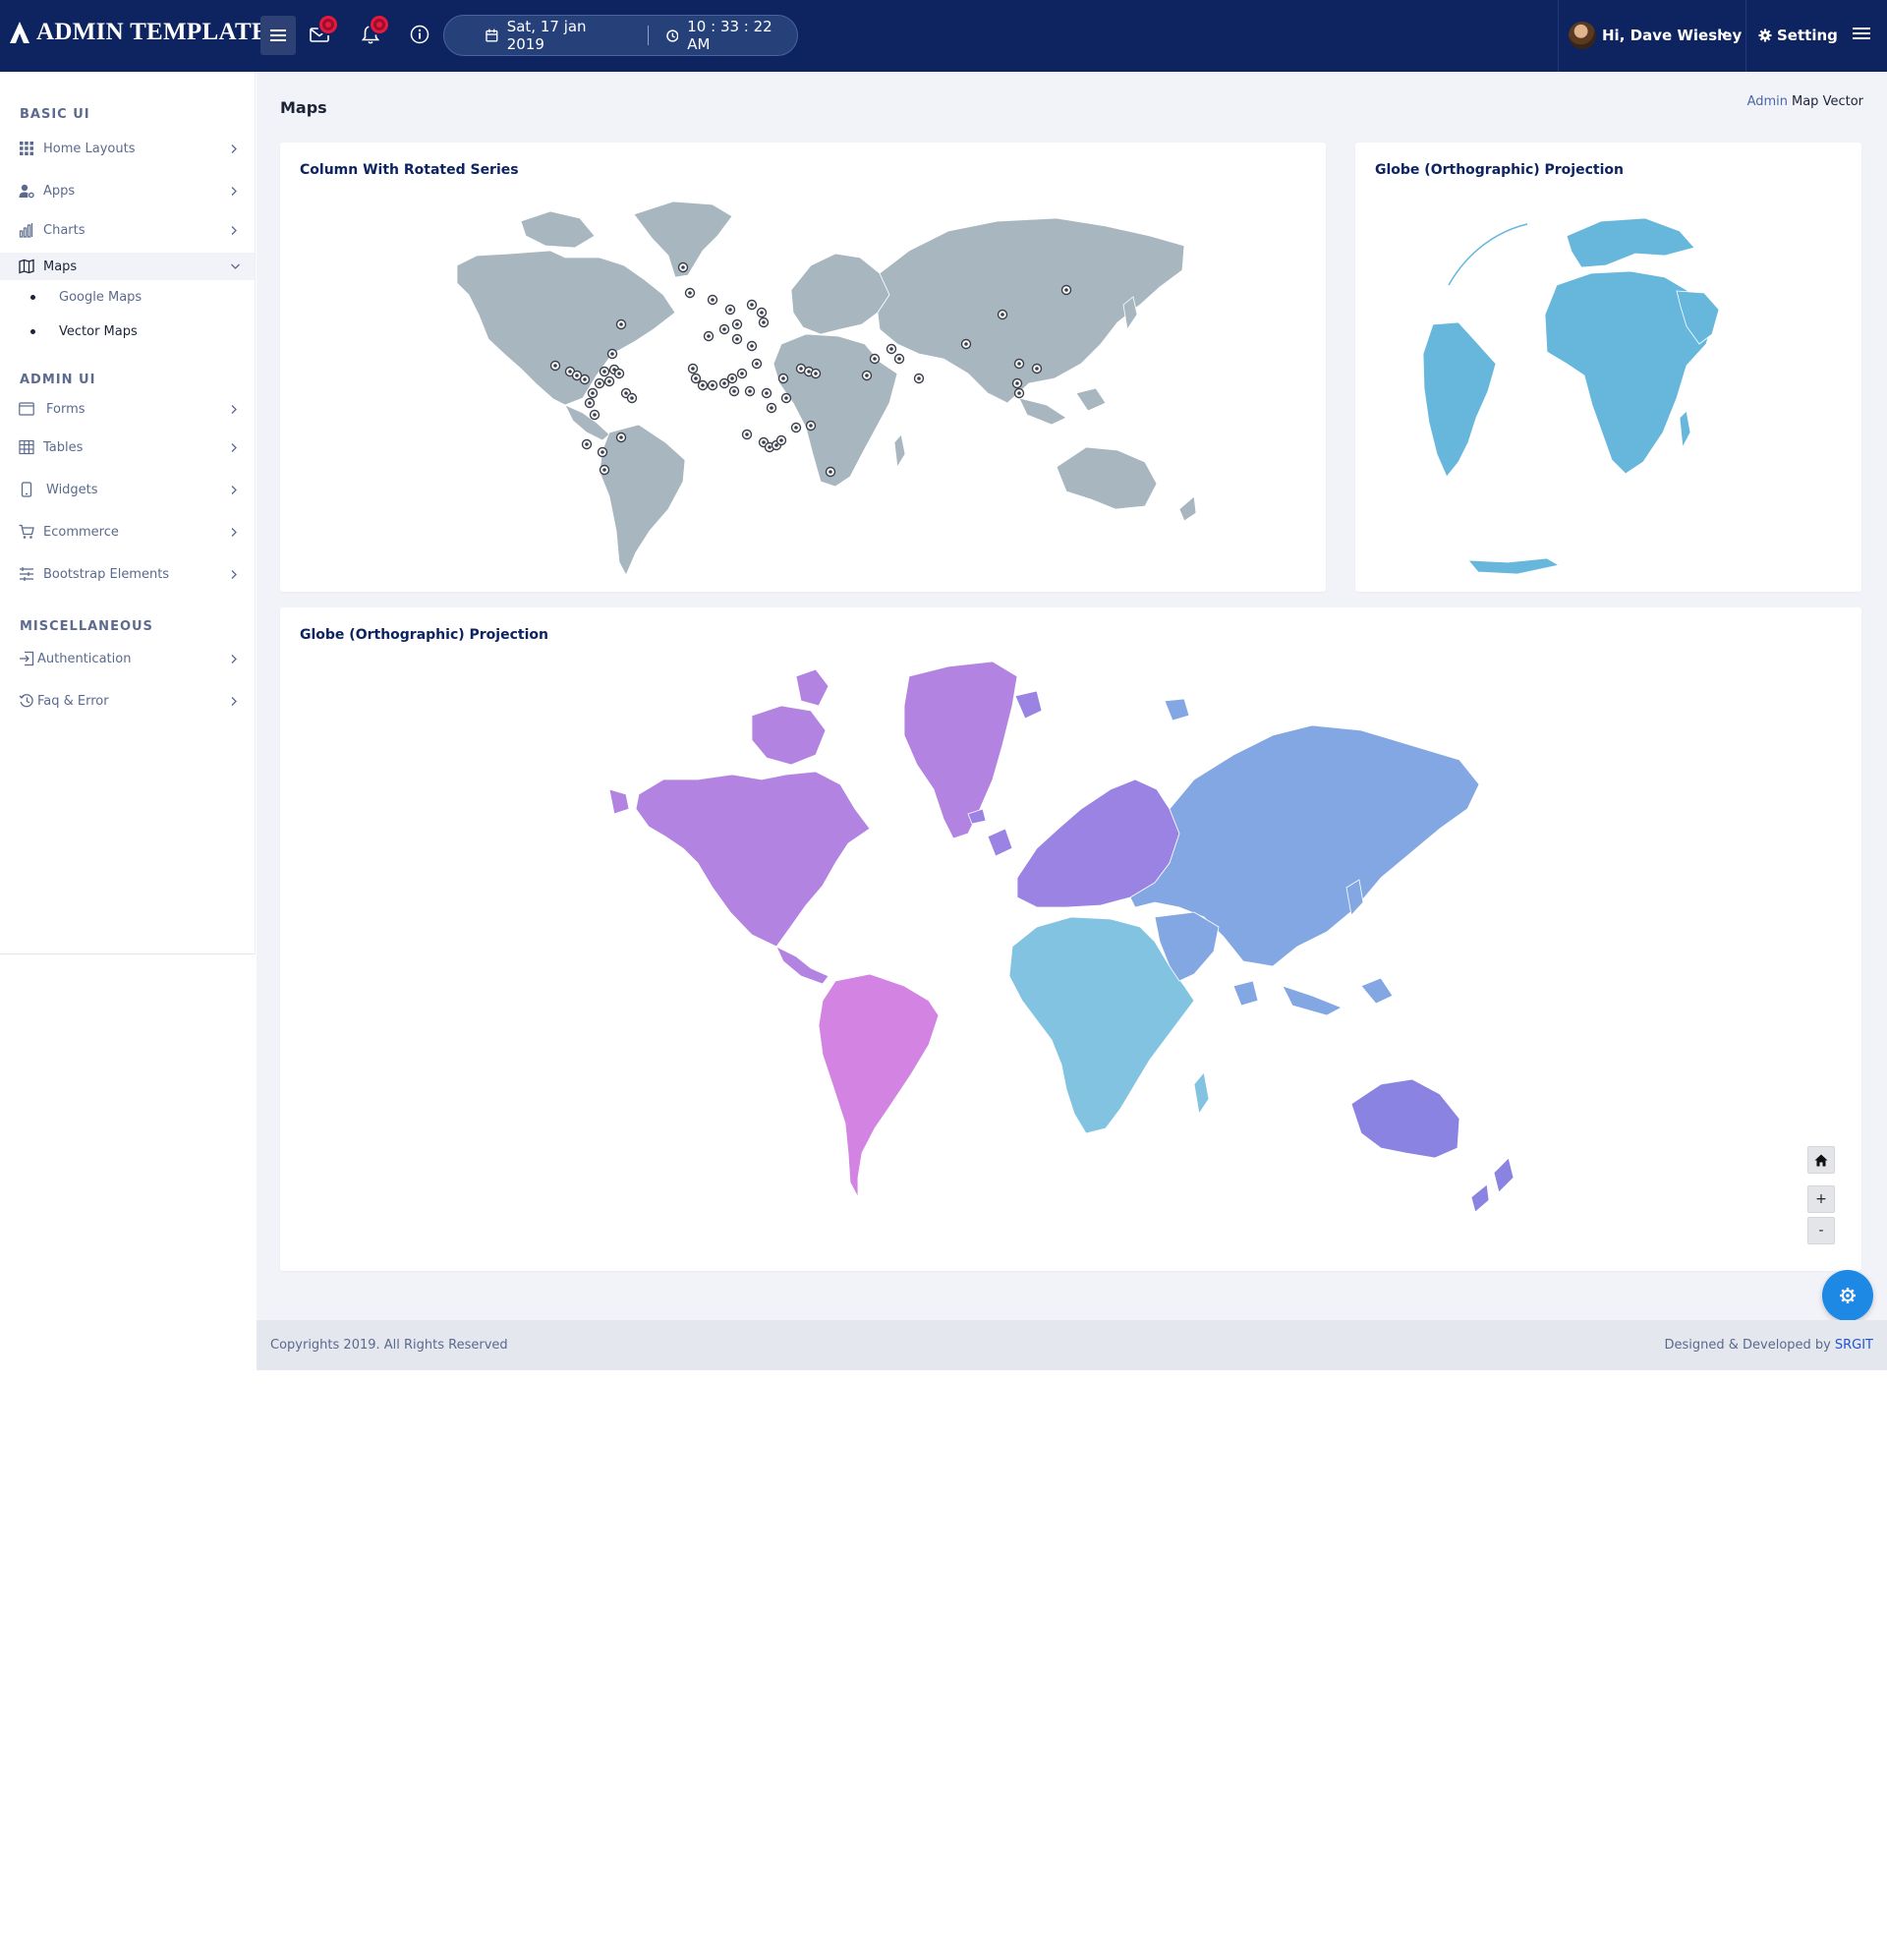  What do you see at coordinates (374, 31) in the screenshot?
I see `notifications-button` at bounding box center [374, 31].